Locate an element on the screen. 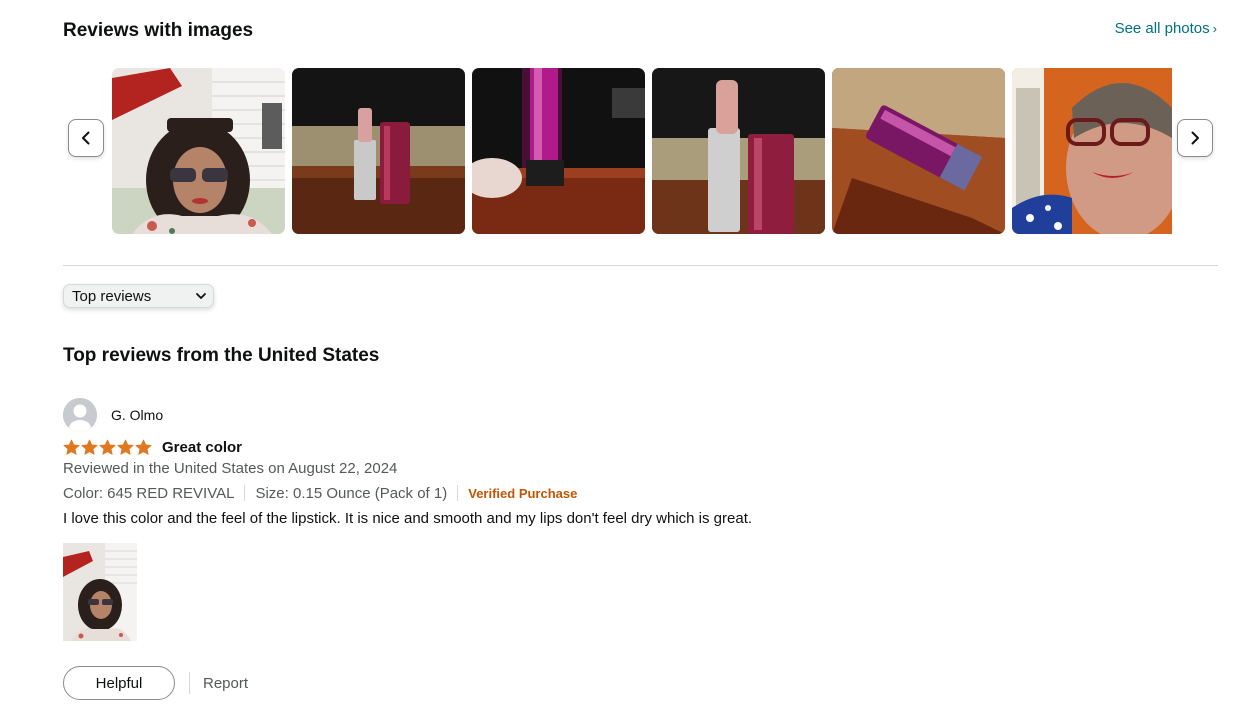 The height and width of the screenshot is (716, 1259). sort-dropdown: Top reviews is located at coordinates (138, 296).